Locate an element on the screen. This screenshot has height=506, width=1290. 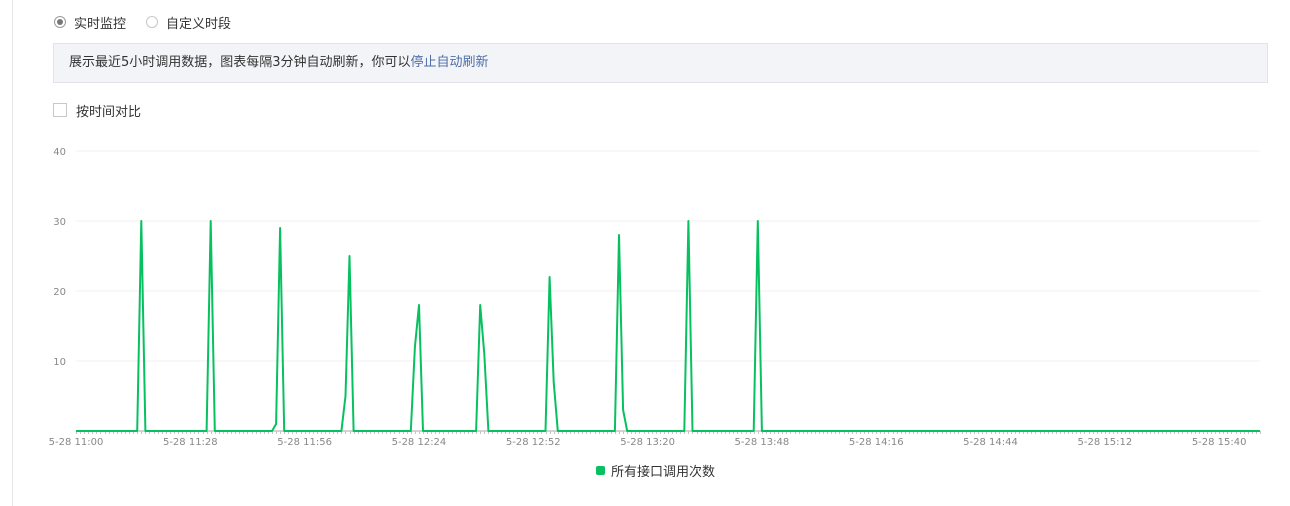
x-tick-label: 5-28 12:52 is located at coordinates (533, 442).